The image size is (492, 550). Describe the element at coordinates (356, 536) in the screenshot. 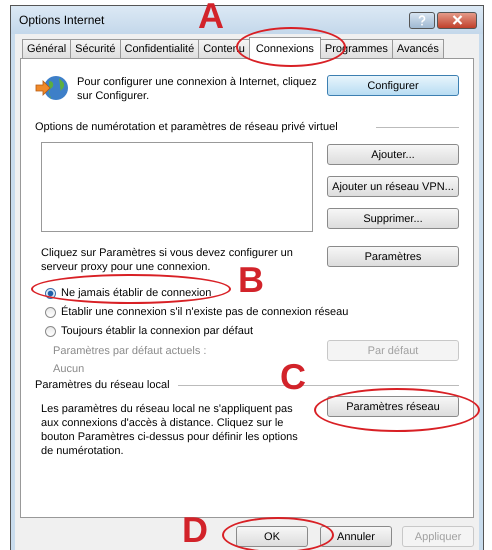

I see `dialog-button: Annuler` at that location.